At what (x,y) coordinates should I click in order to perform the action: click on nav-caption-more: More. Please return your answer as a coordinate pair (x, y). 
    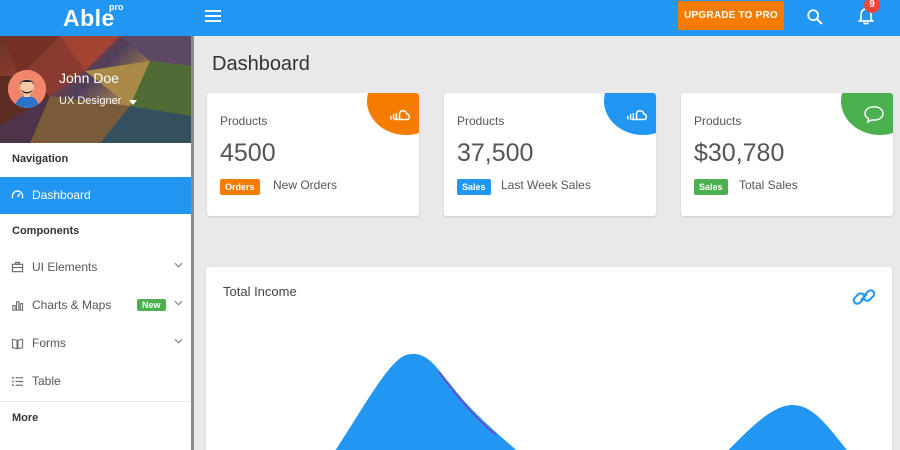
    Looking at the image, I should click on (25, 418).